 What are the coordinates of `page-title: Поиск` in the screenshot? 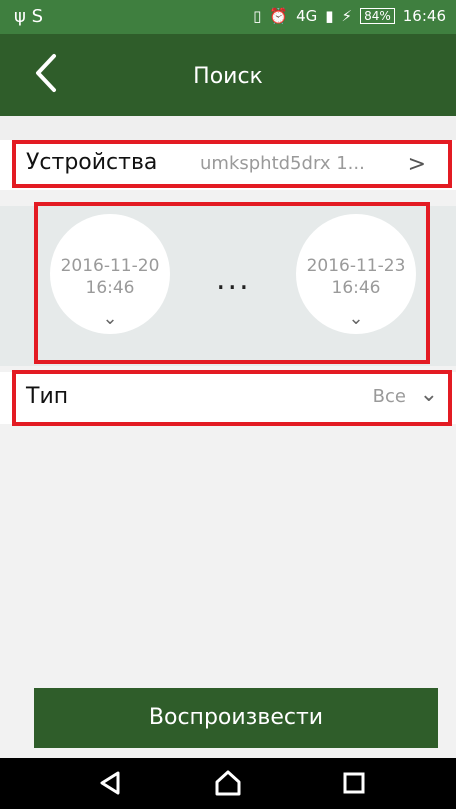 It's located at (228, 76).